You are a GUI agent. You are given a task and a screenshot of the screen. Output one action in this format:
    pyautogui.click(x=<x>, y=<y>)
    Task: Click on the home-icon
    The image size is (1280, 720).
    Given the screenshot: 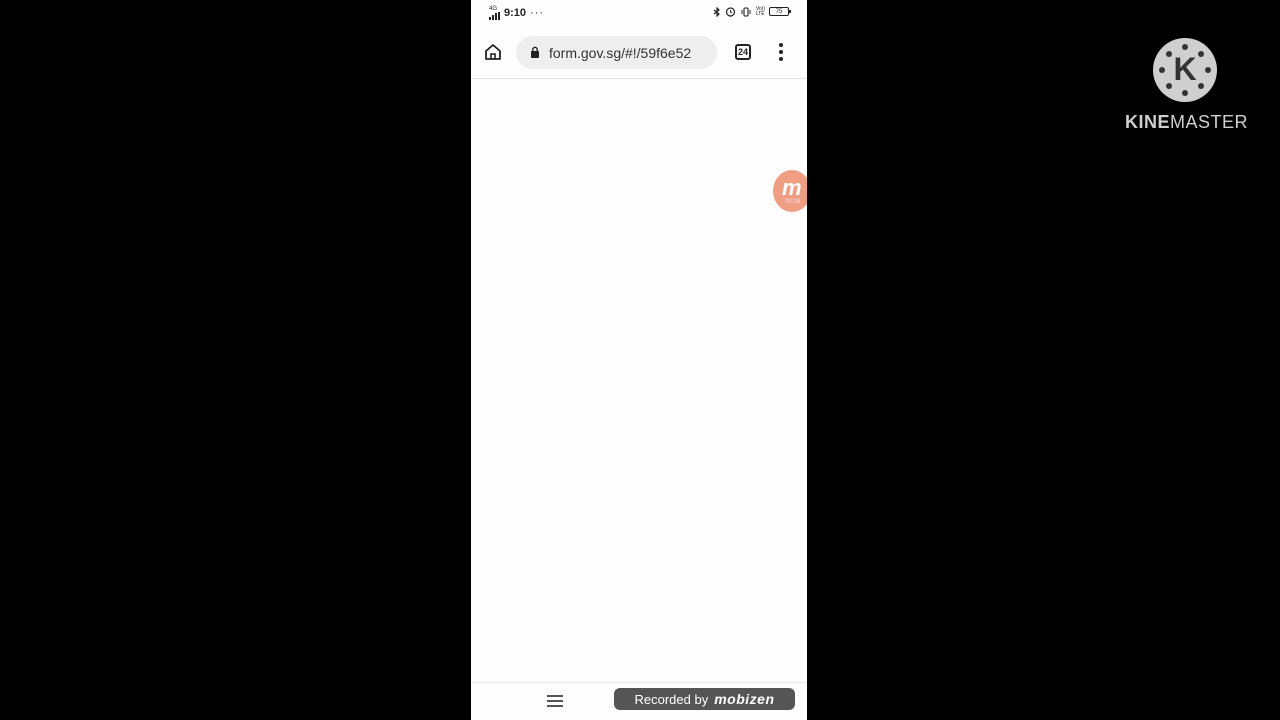 What is the action you would take?
    pyautogui.click(x=493, y=52)
    